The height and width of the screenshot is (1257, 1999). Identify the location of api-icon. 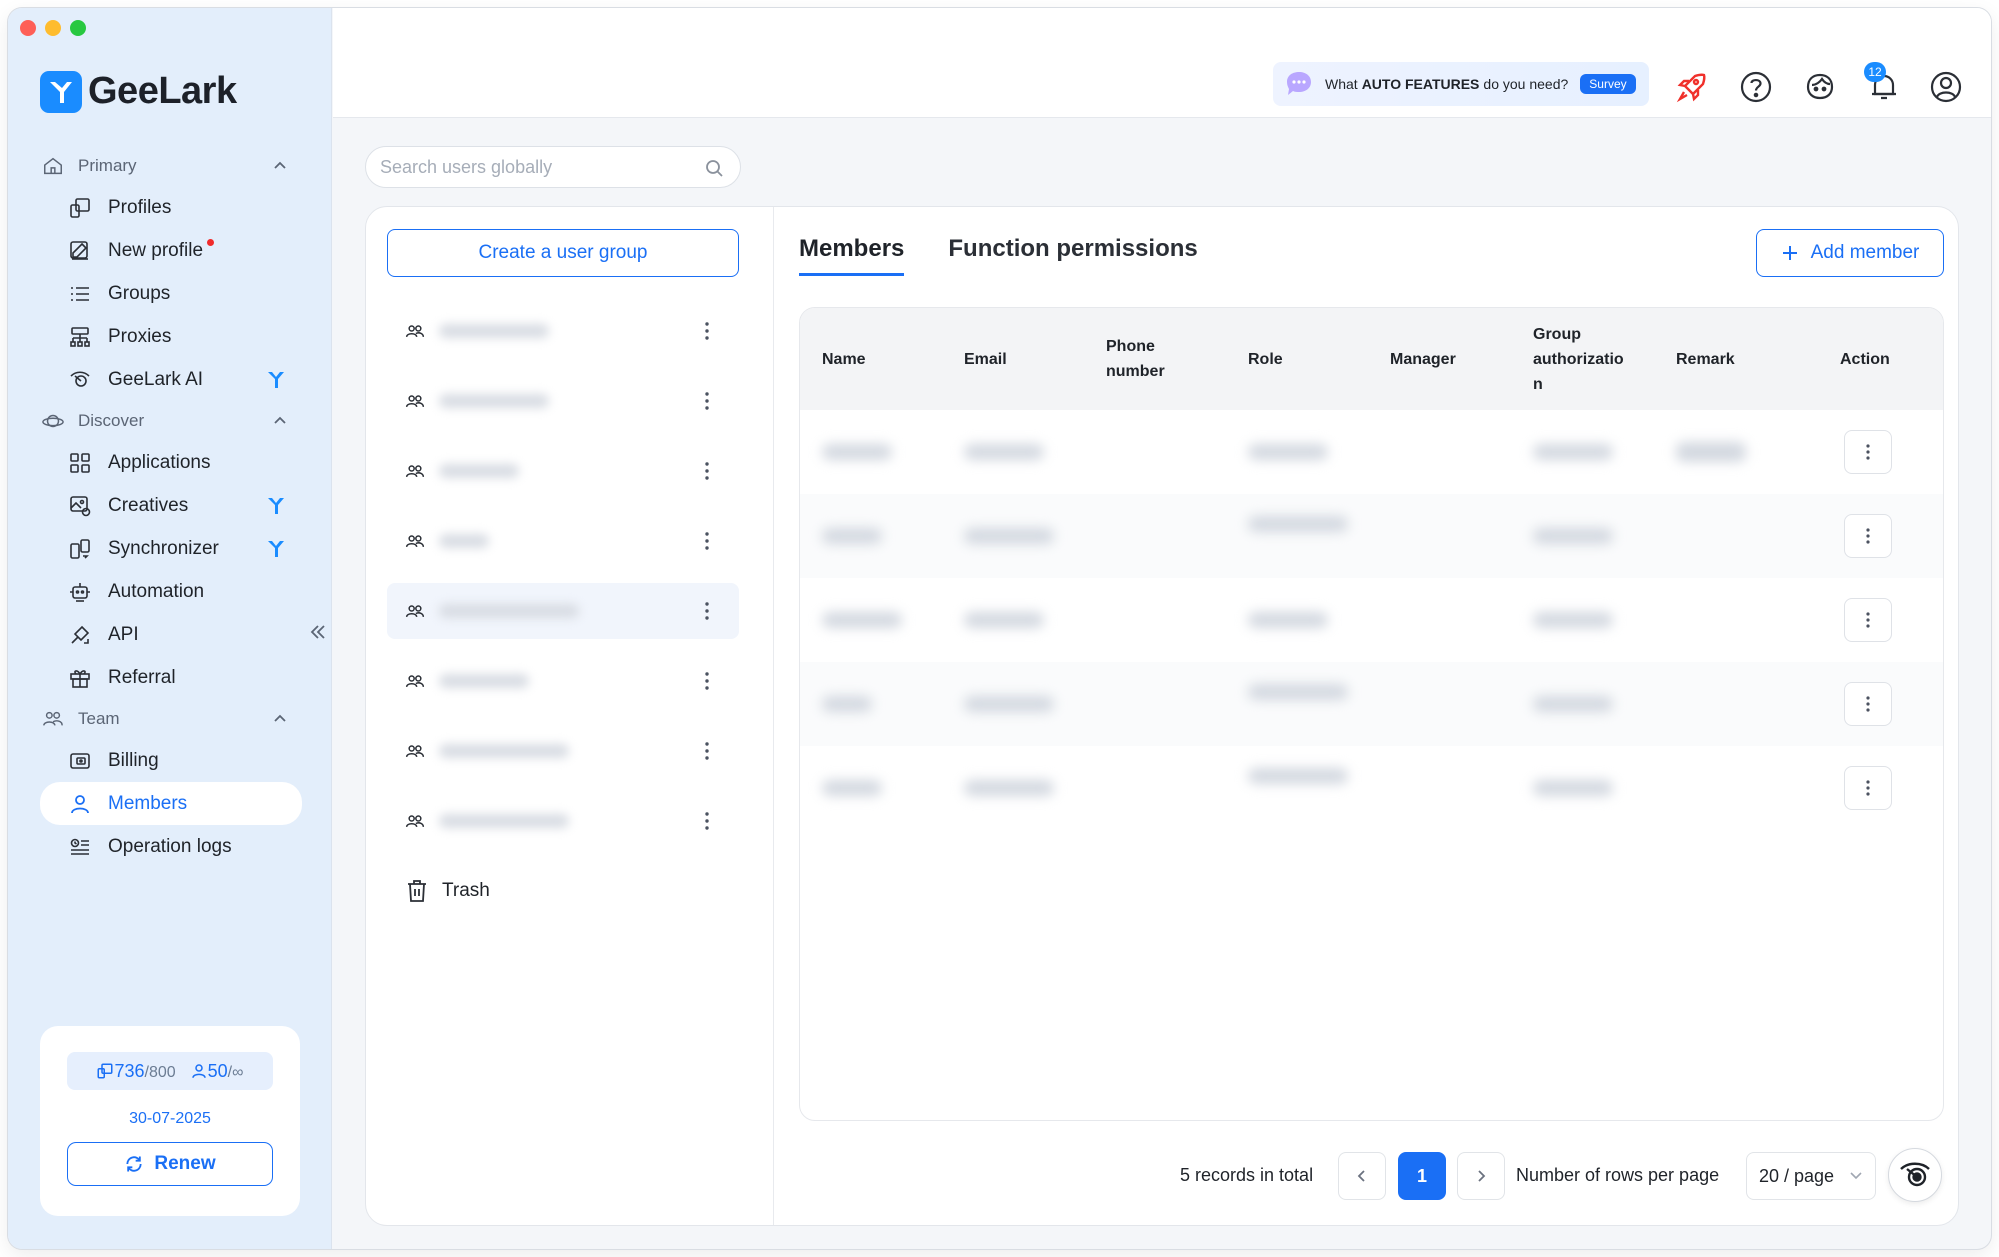
(80, 634).